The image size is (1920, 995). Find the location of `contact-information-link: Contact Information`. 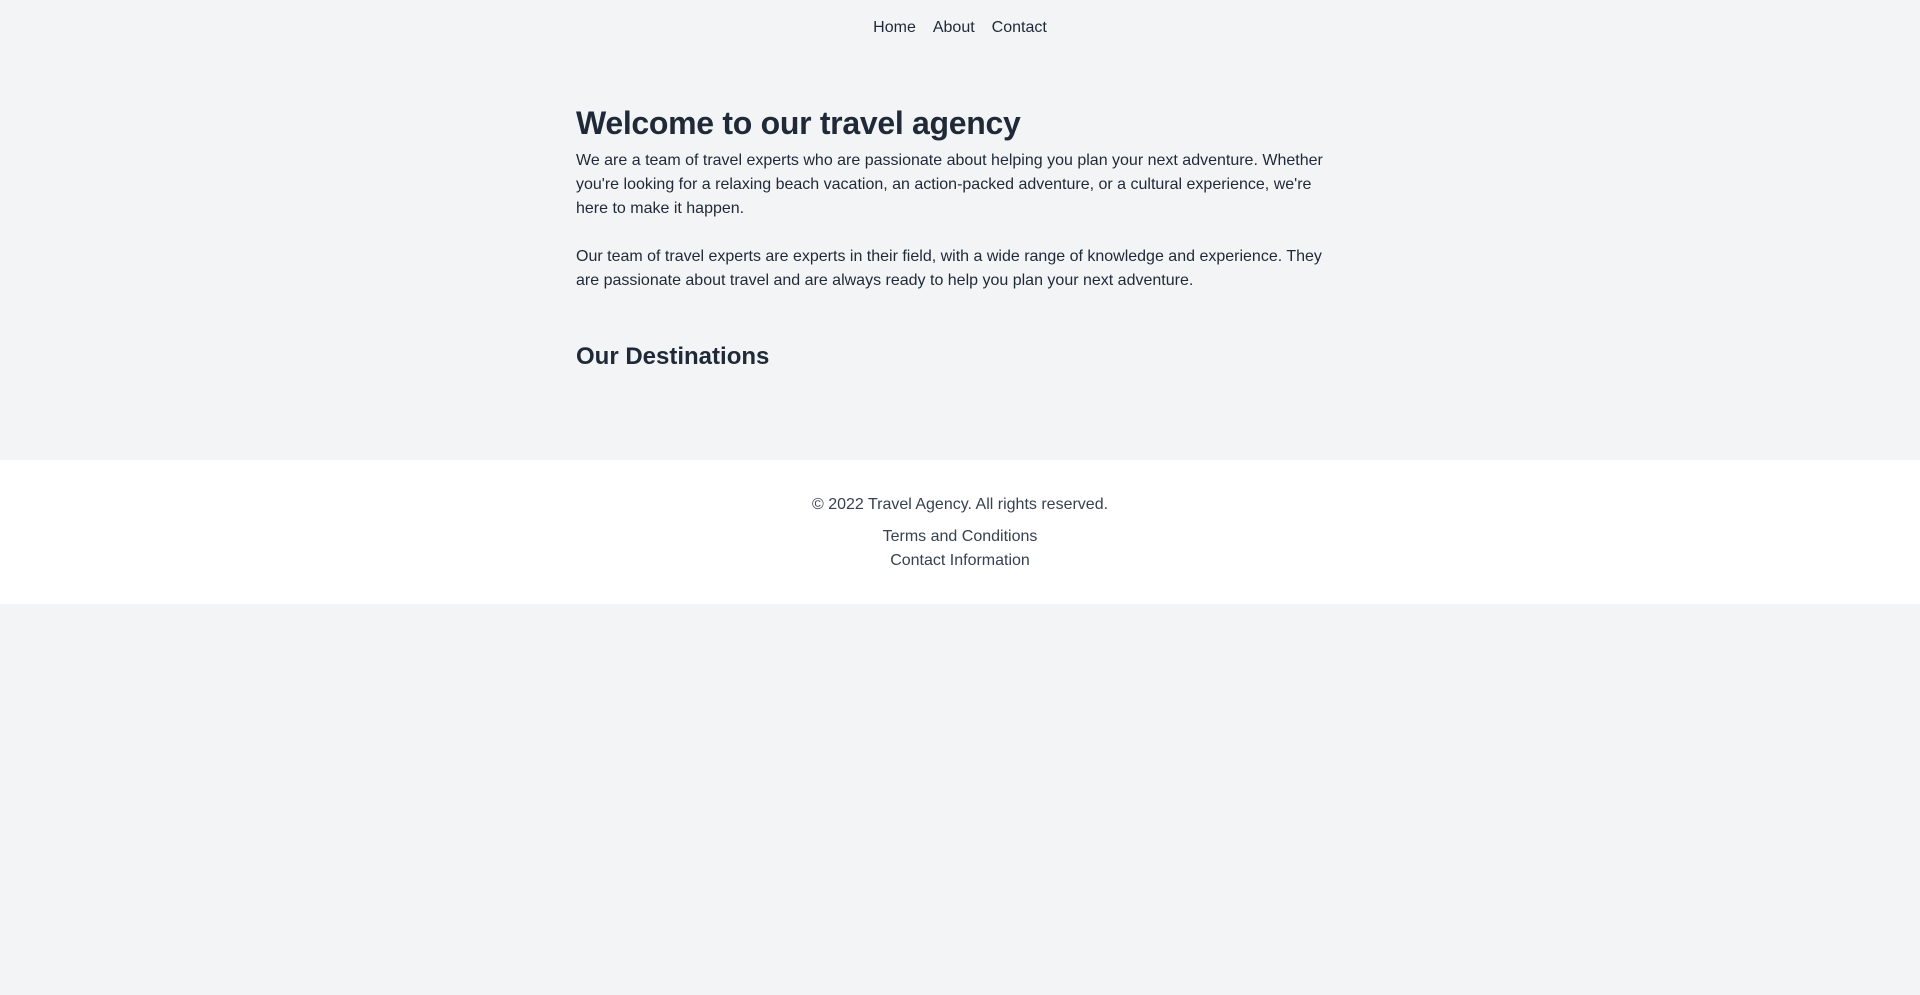

contact-information-link: Contact Information is located at coordinates (960, 561).